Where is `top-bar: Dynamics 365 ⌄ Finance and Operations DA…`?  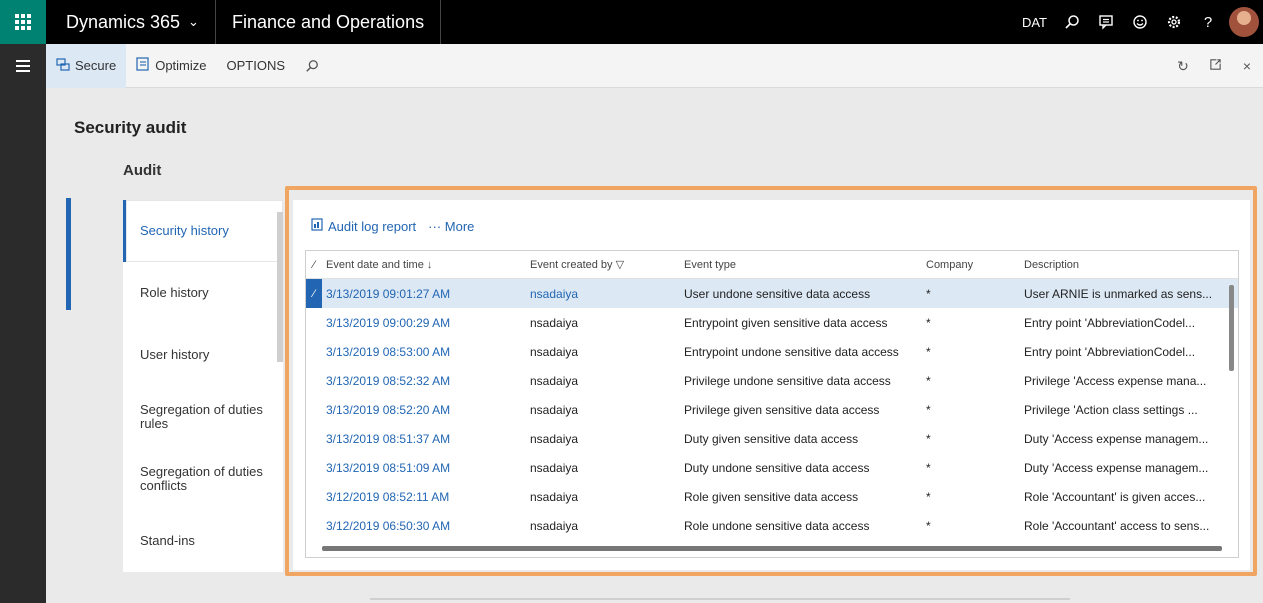 top-bar: Dynamics 365 ⌄ Finance and Operations DA… is located at coordinates (631, 22).